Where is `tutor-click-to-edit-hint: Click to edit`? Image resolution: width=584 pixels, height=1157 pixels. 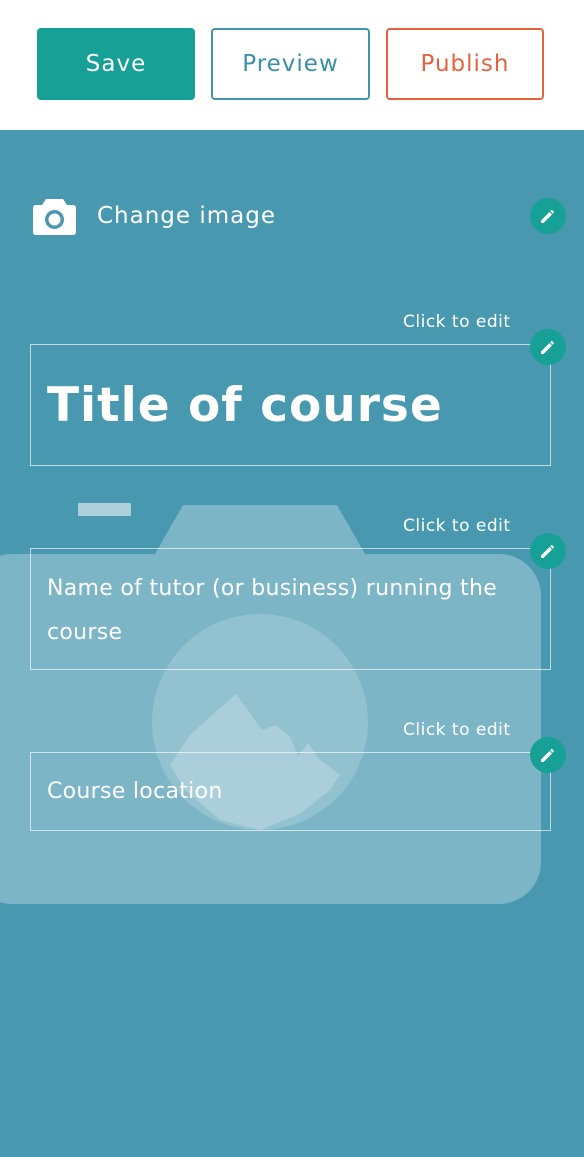 tutor-click-to-edit-hint: Click to edit is located at coordinates (457, 526).